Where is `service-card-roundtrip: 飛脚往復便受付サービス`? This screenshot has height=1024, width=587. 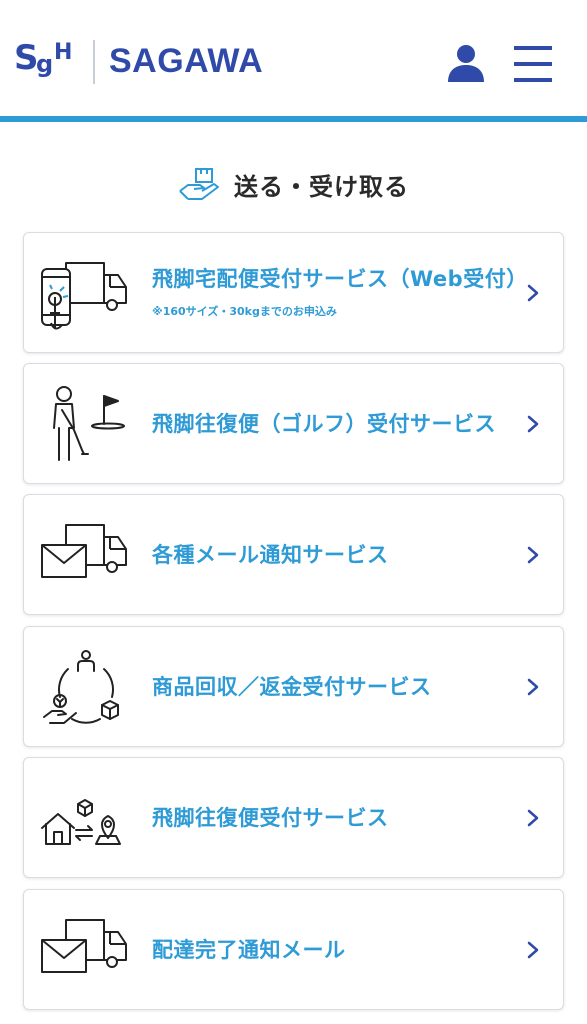
service-card-roundtrip: 飛脚往復便受付サービス is located at coordinates (293, 817).